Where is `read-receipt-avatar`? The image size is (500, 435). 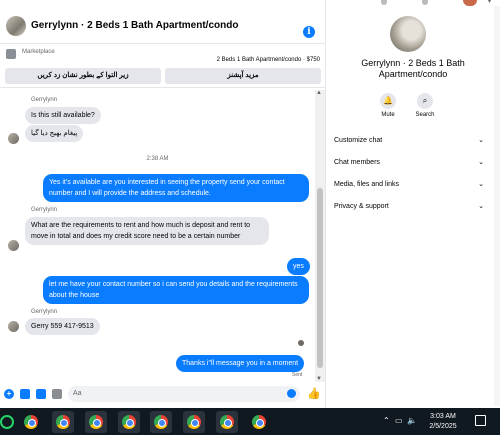 read-receipt-avatar is located at coordinates (301, 343).